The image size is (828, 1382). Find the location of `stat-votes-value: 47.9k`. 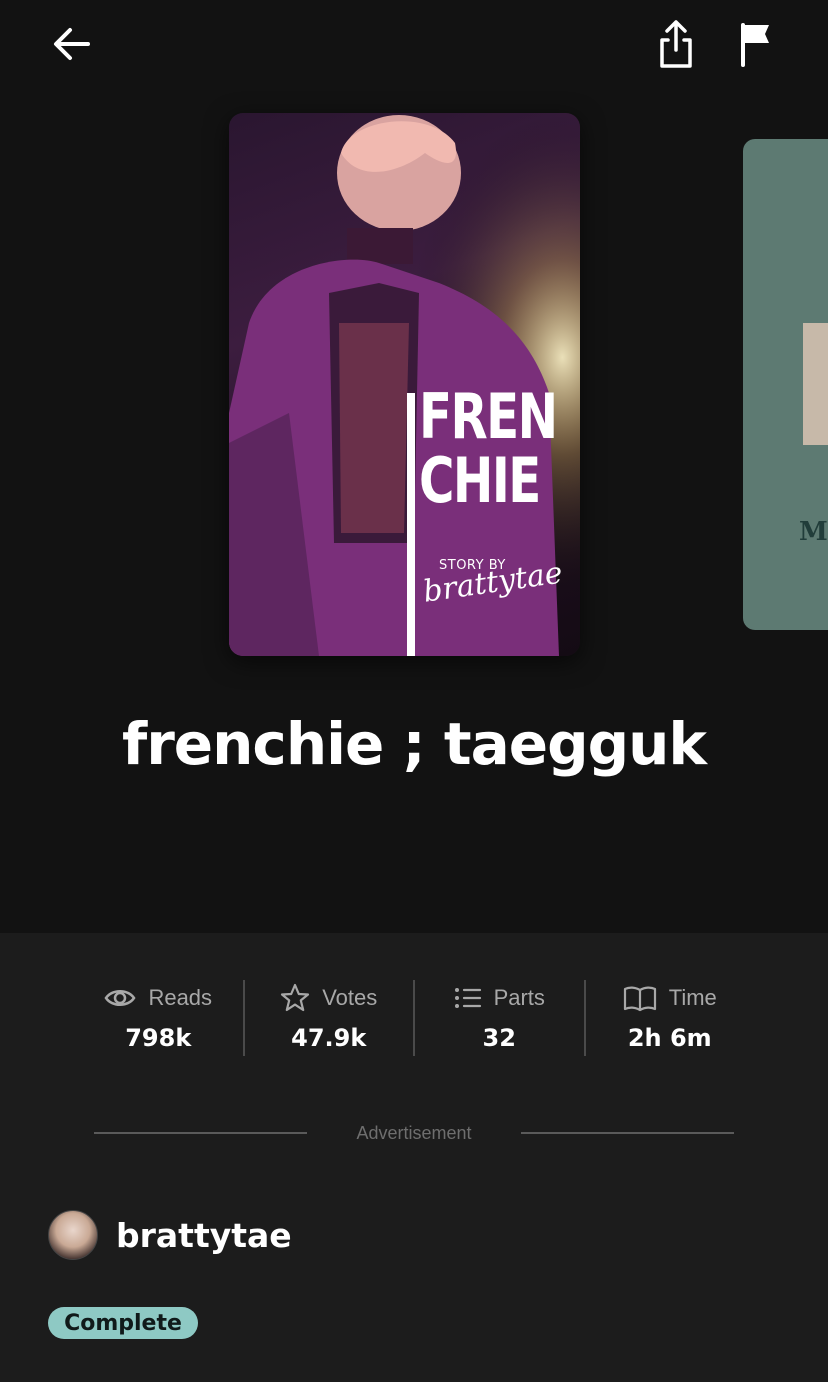

stat-votes-value: 47.9k is located at coordinates (329, 1038).